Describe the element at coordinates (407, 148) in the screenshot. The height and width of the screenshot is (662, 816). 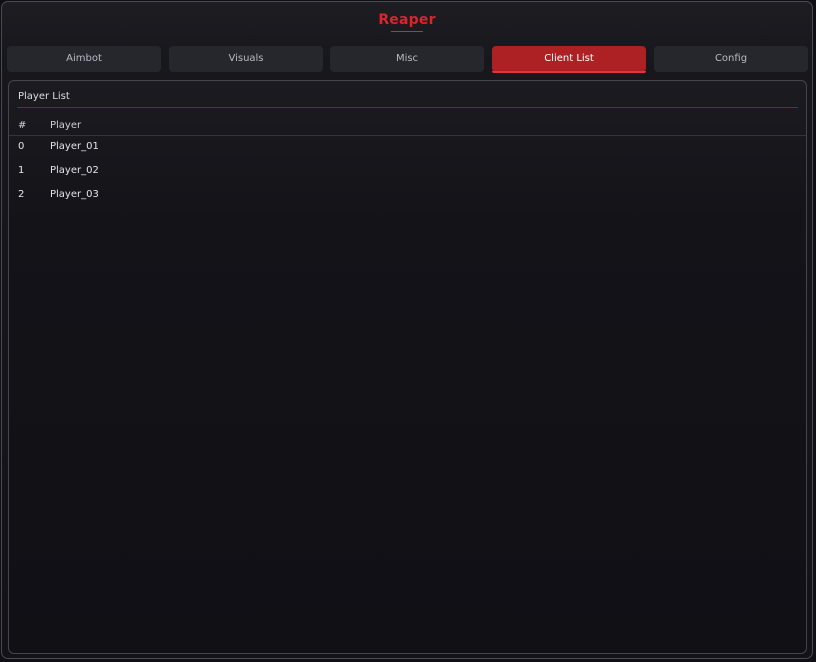
I see `table-row: 0 Player_01` at that location.